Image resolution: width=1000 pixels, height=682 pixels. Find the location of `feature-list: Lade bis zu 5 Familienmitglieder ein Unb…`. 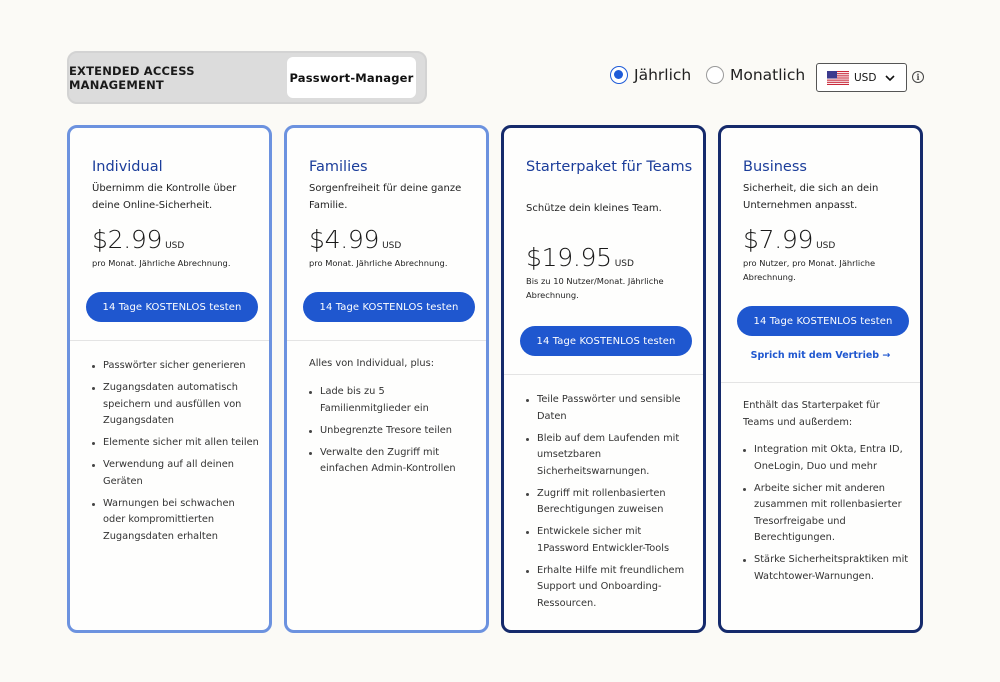

feature-list: Lade bis zu 5 Familienmitglieder ein Unb… is located at coordinates (393, 433).